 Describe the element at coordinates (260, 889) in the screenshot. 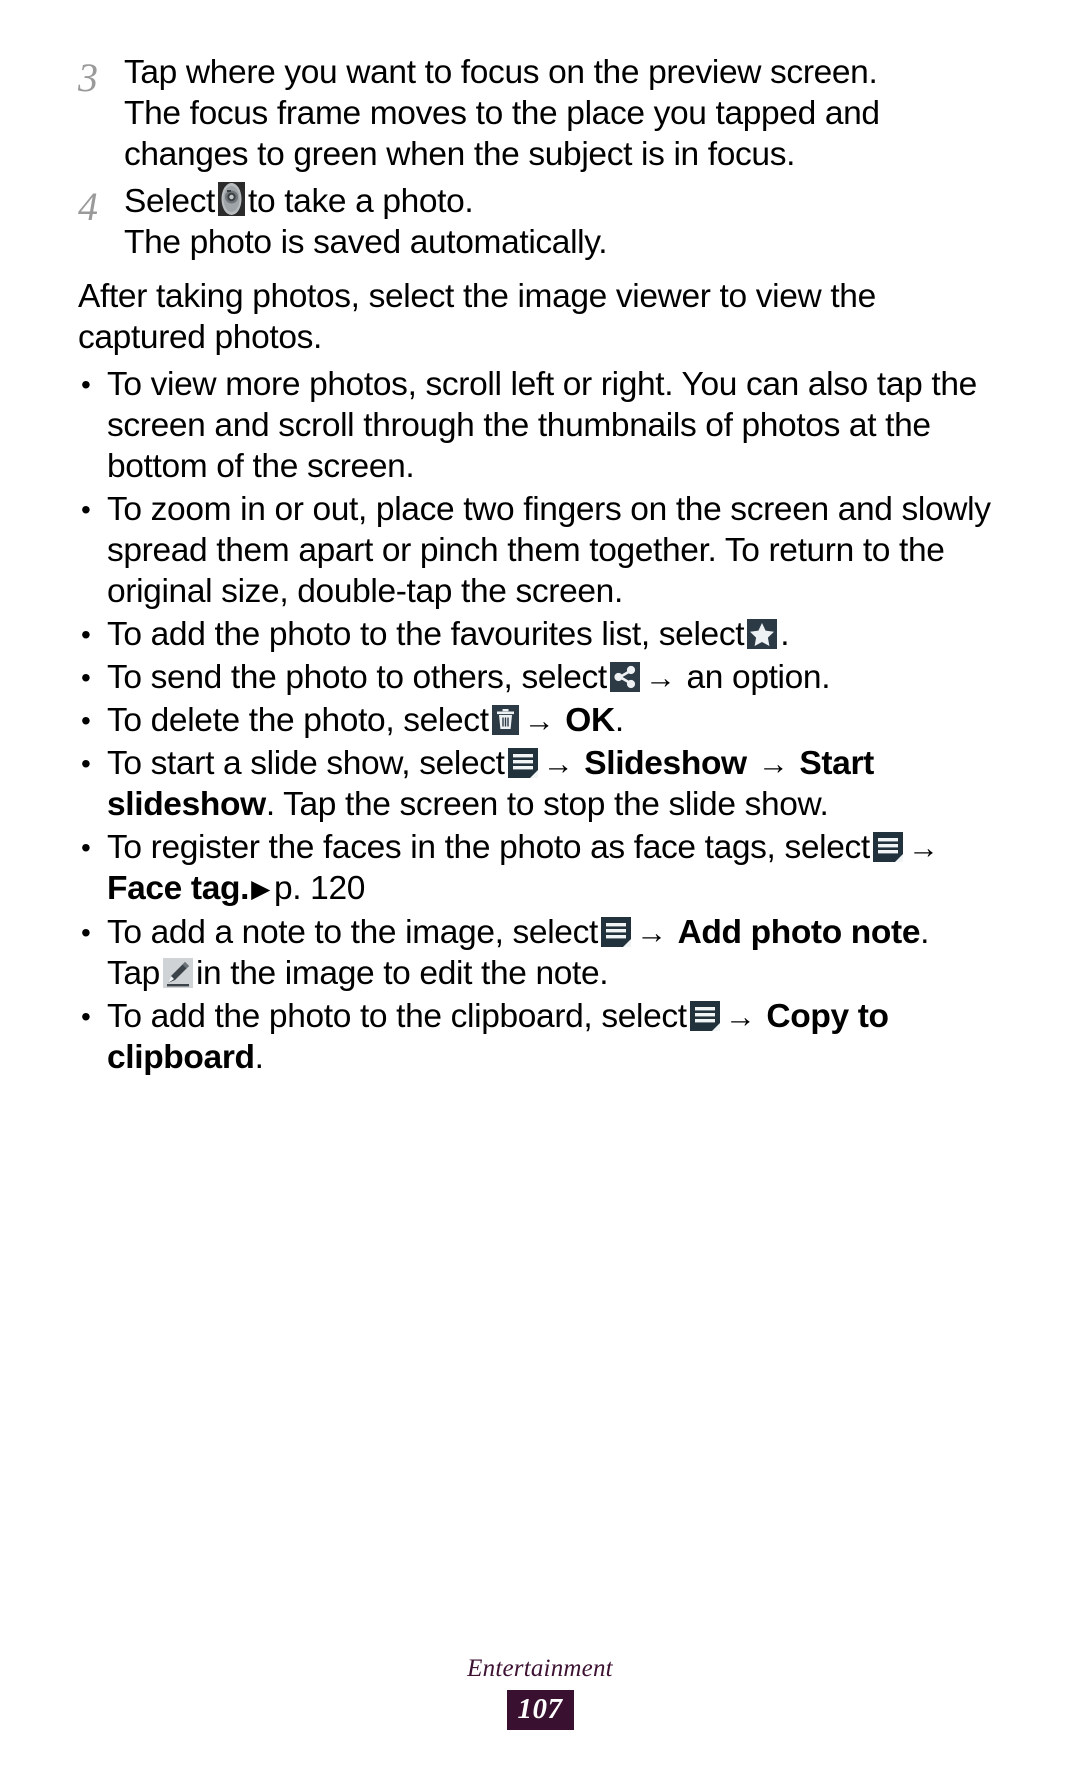

I see `triangle-marker-icon: ▶` at that location.